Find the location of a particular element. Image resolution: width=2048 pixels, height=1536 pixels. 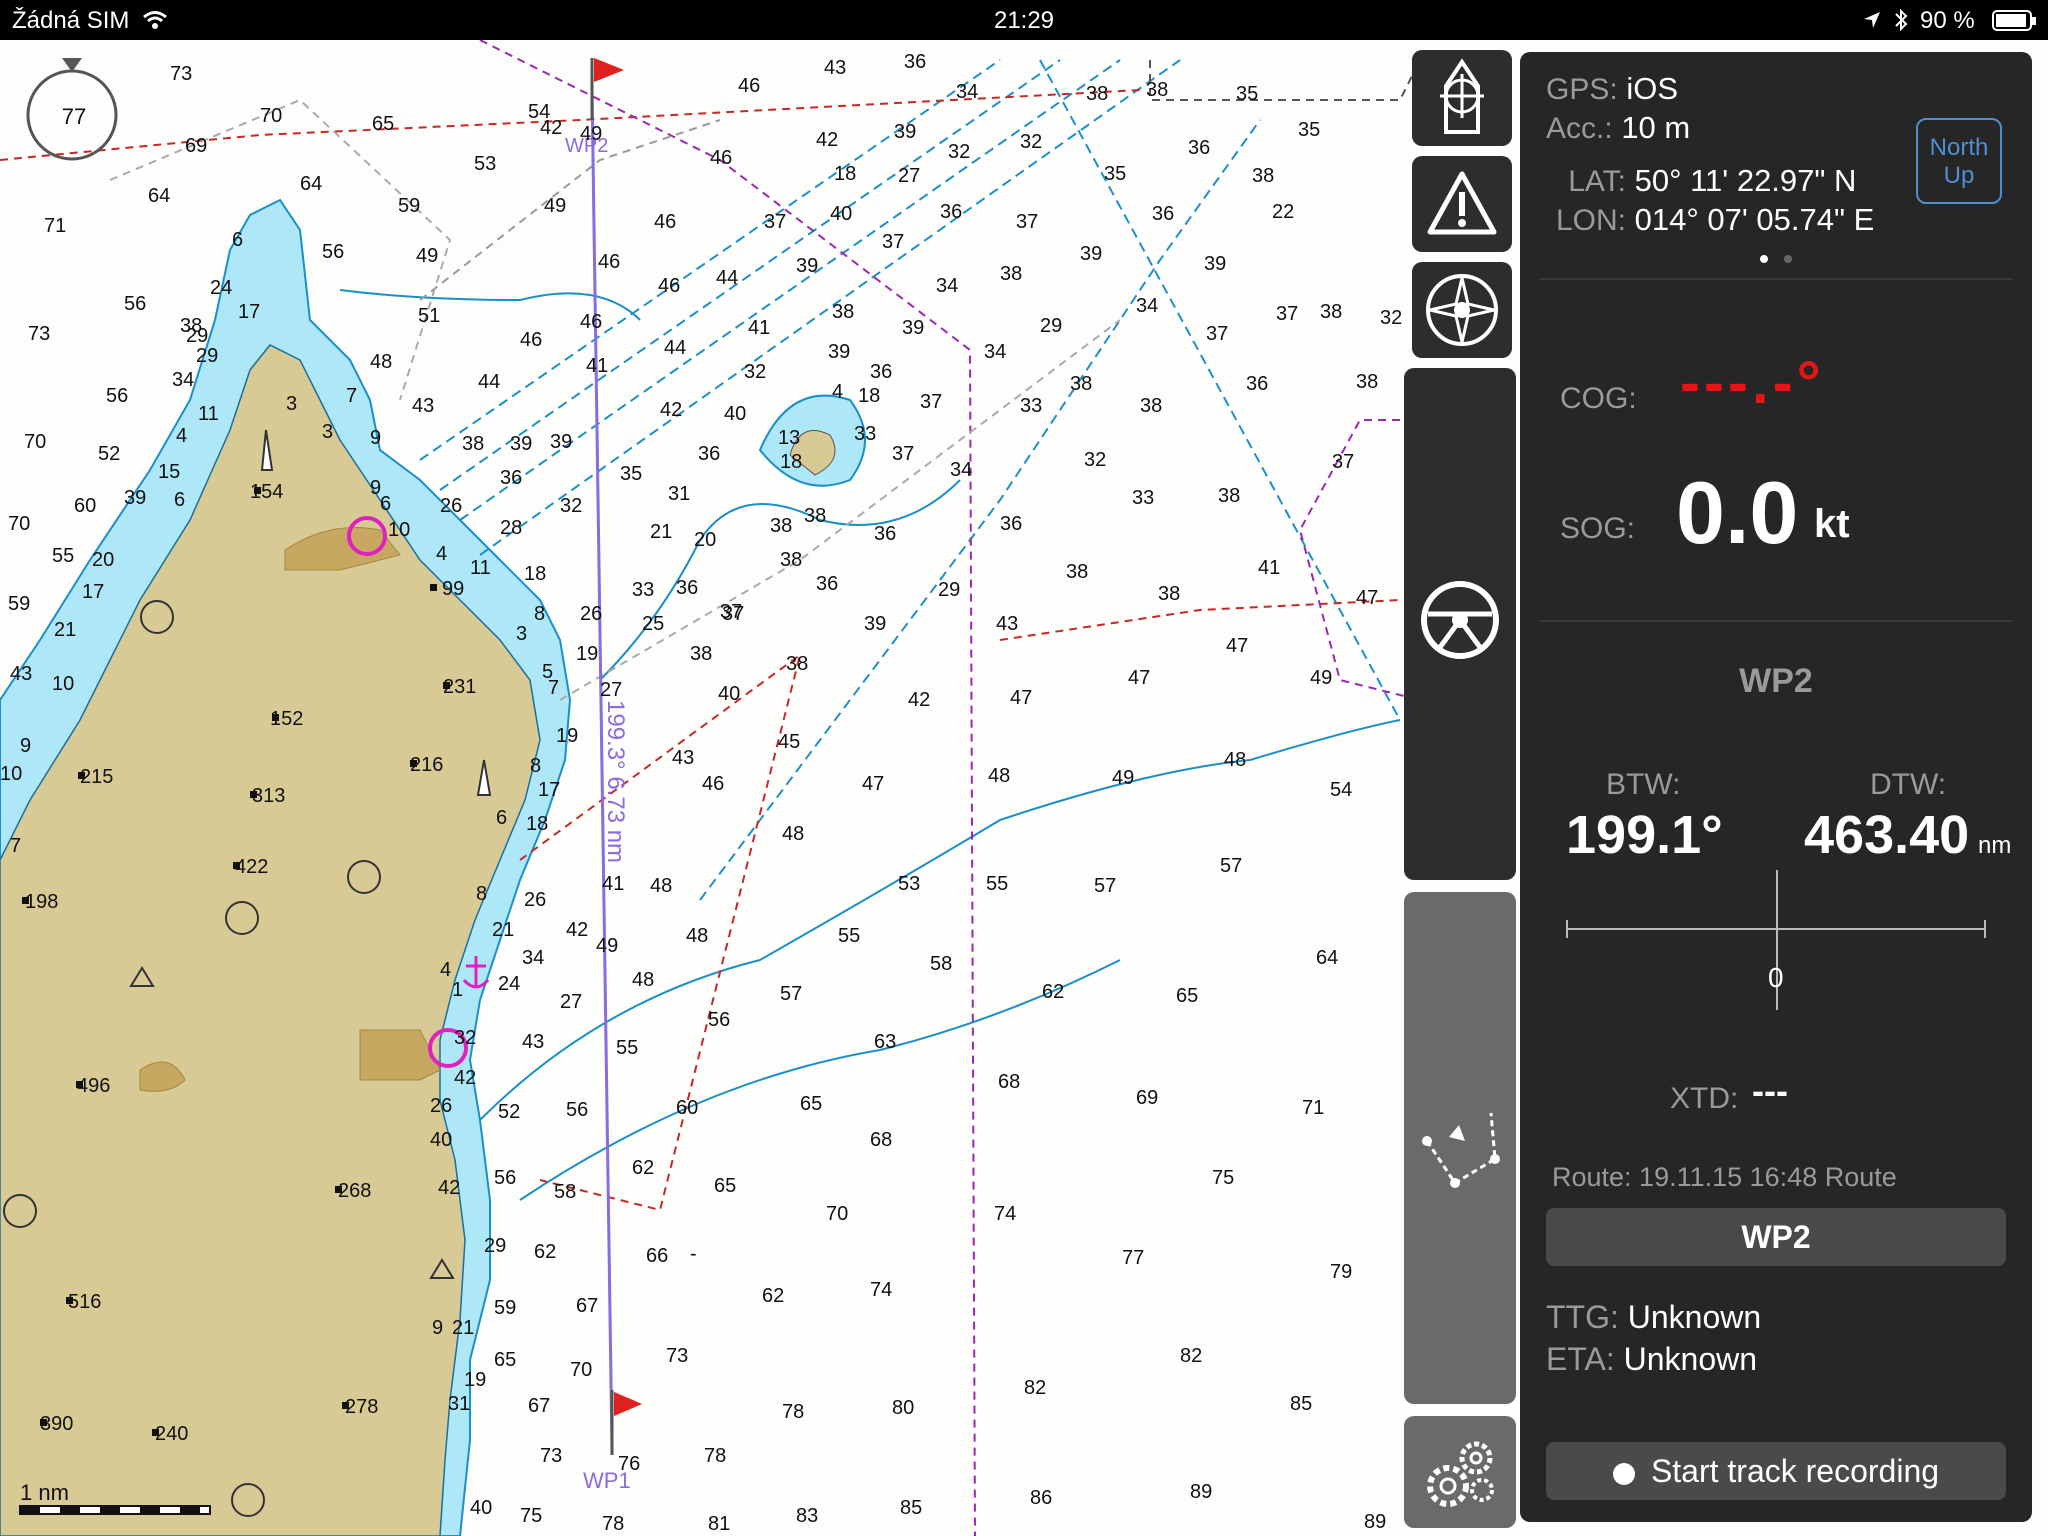

svg-text: 75 is located at coordinates (1223, 1178).